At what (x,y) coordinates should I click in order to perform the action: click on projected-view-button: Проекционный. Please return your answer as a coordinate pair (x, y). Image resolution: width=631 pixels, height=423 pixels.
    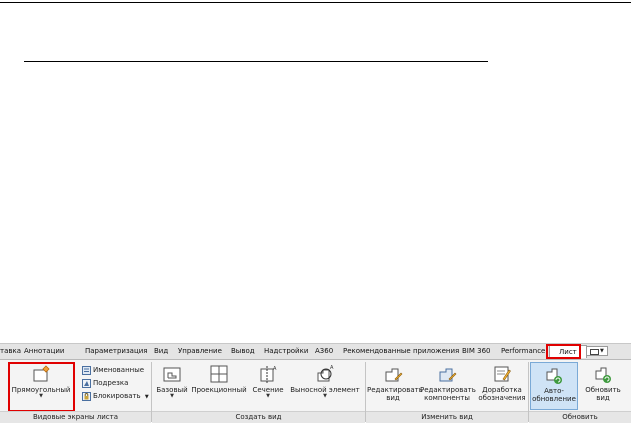
    Looking at the image, I should click on (219, 386).